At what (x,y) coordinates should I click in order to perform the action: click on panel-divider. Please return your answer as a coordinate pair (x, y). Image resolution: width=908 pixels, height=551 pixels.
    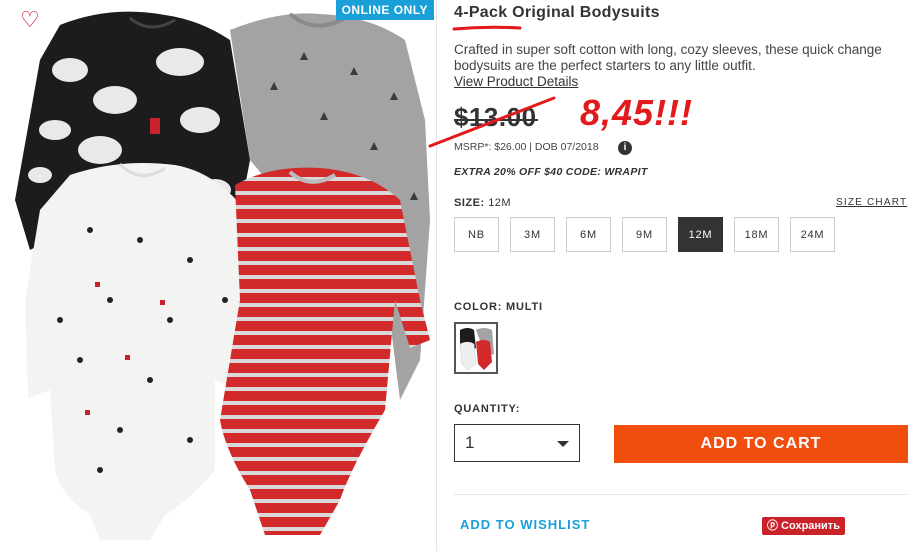
    Looking at the image, I should click on (436, 275).